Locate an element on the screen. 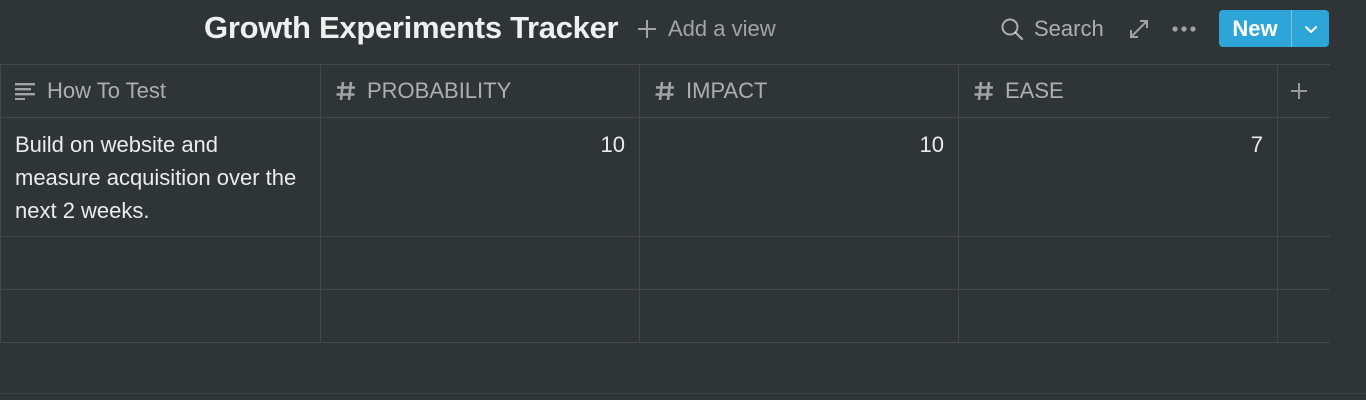  column-header-ease: EASE is located at coordinates (1118, 91).